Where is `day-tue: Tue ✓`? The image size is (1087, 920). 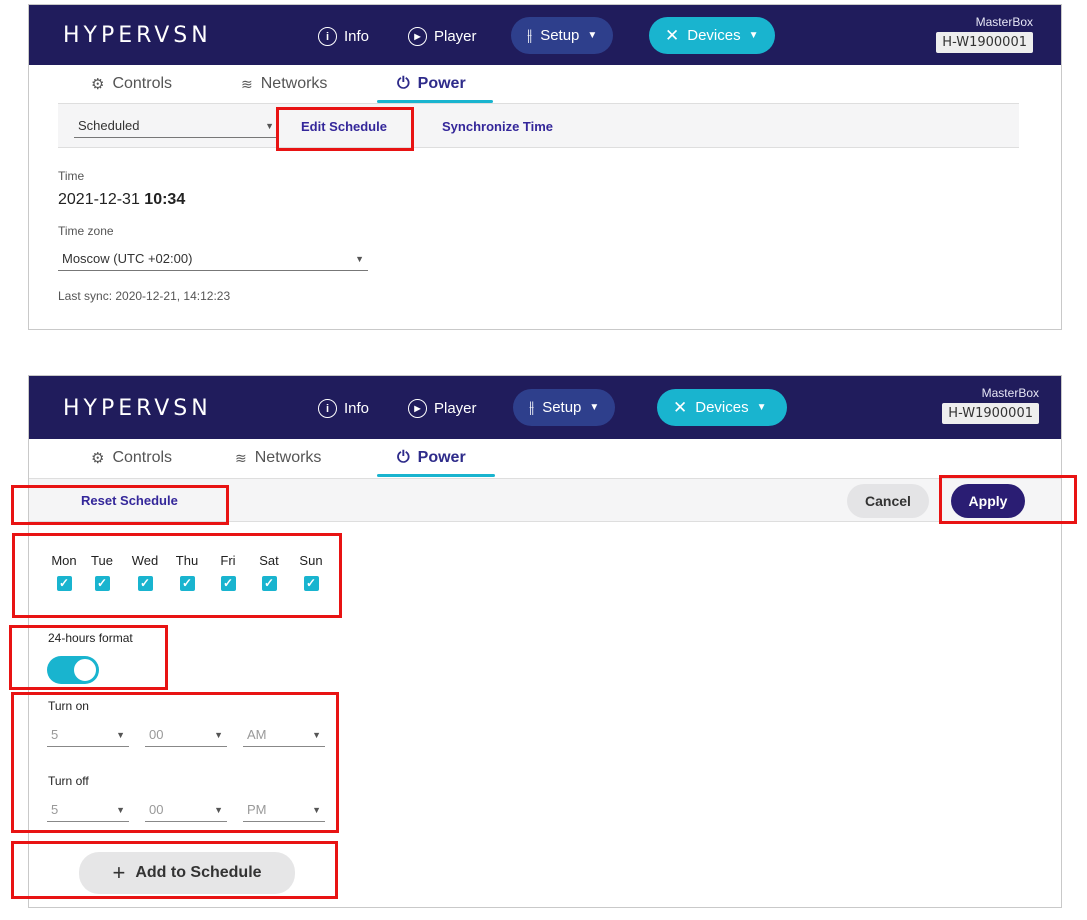 day-tue: Tue ✓ is located at coordinates (102, 572).